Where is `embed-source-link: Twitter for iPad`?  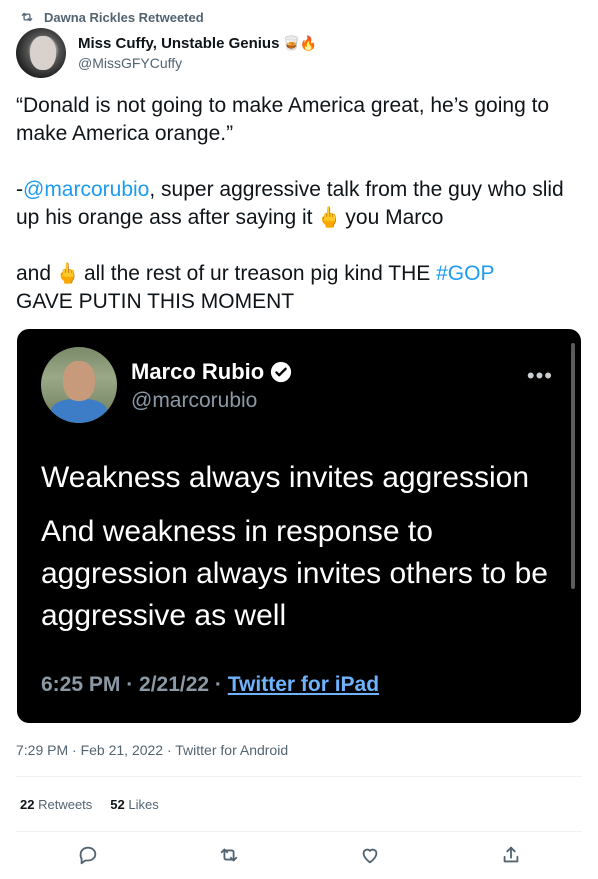
embed-source-link: Twitter for iPad is located at coordinates (303, 684).